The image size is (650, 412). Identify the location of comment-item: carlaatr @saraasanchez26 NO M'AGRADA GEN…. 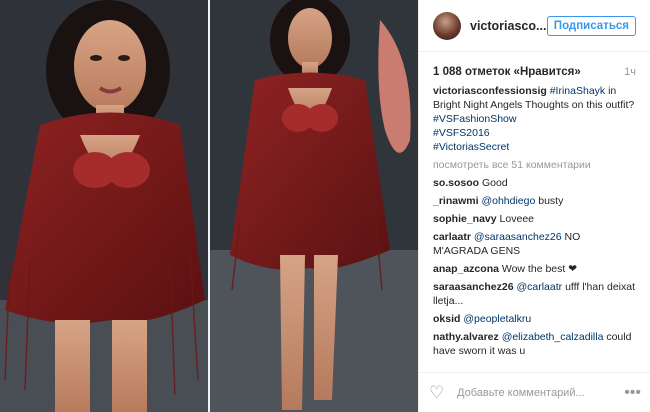
(534, 244).